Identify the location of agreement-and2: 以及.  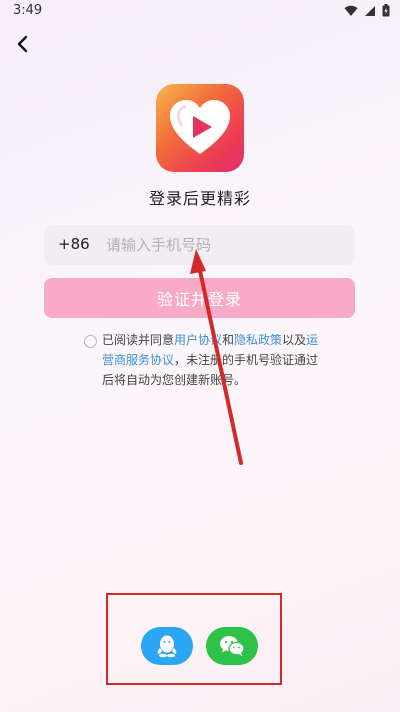
(294, 340).